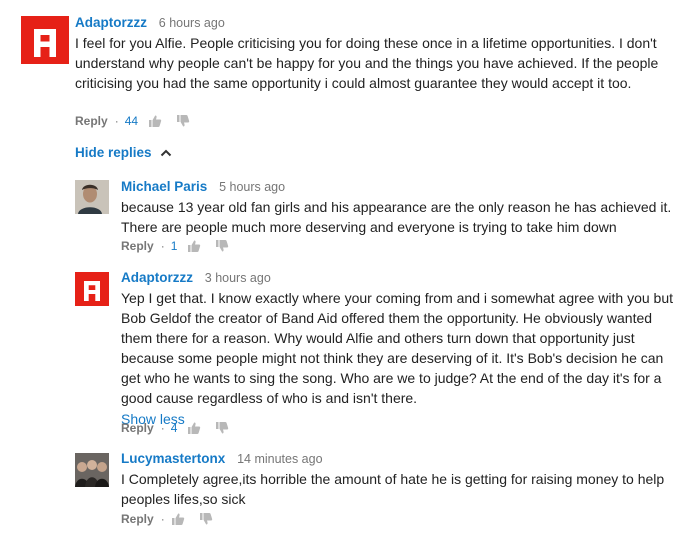 The height and width of the screenshot is (548, 694). Describe the element at coordinates (157, 277) in the screenshot. I see `reply-author: Adaptorzzz` at that location.